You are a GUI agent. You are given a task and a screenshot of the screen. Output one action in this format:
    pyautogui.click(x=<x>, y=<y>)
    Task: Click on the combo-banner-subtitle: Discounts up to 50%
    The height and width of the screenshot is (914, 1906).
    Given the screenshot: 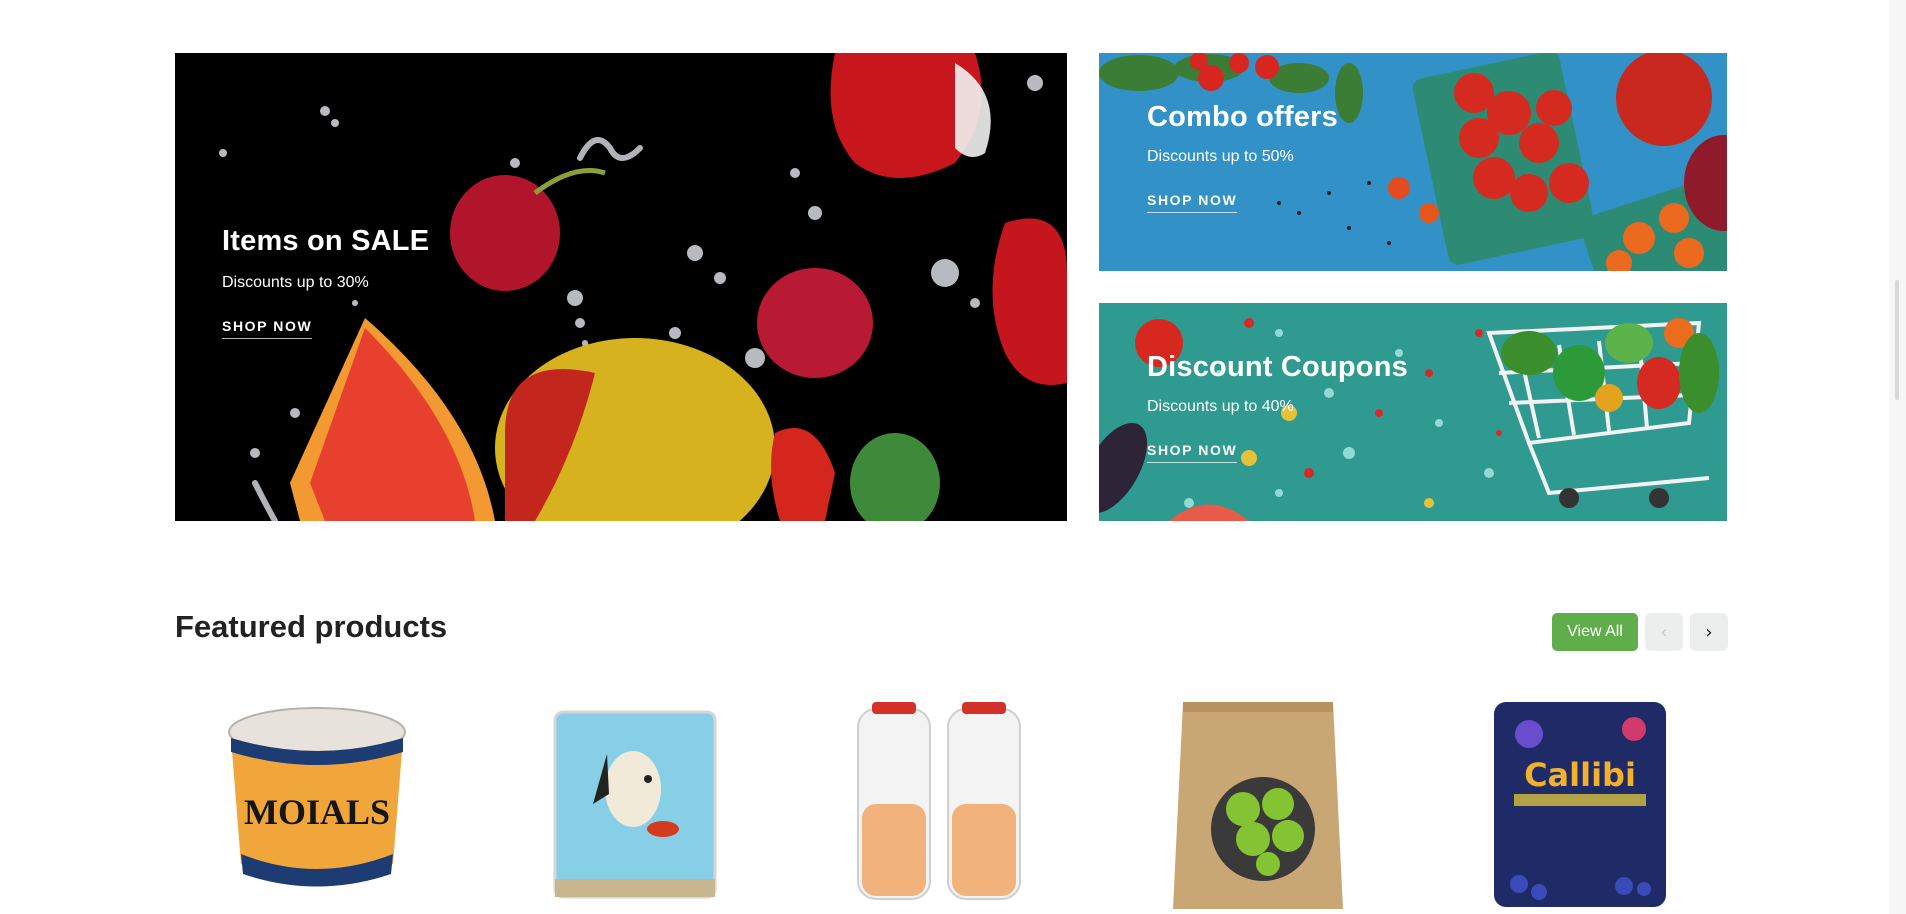 What is the action you would take?
    pyautogui.click(x=1220, y=156)
    